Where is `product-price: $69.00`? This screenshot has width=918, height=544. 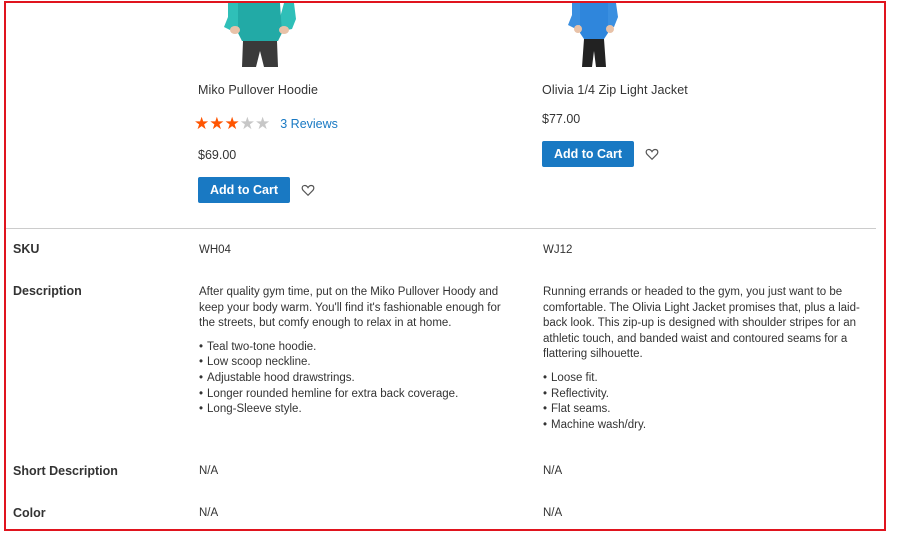
product-price: $69.00 is located at coordinates (217, 155).